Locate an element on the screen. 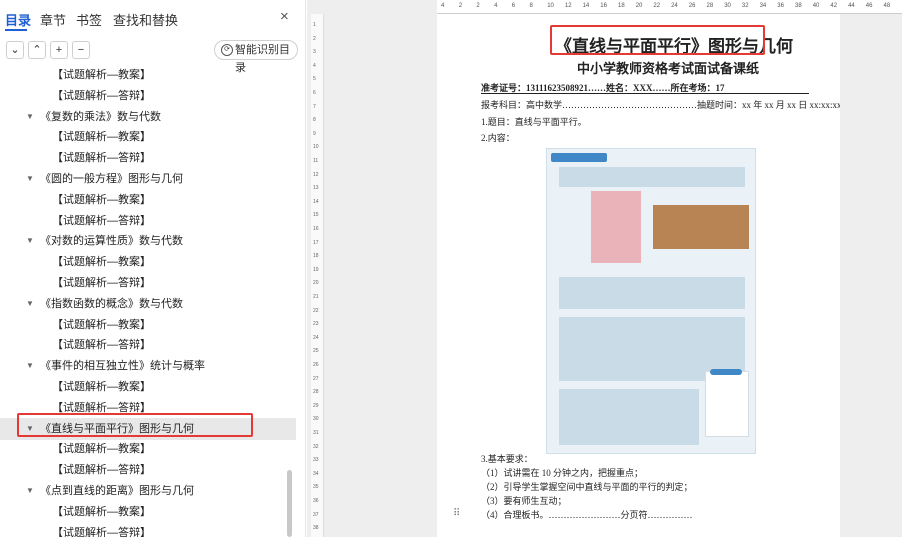  requirements-heading: 3.基本要求： is located at coordinates (507, 459).